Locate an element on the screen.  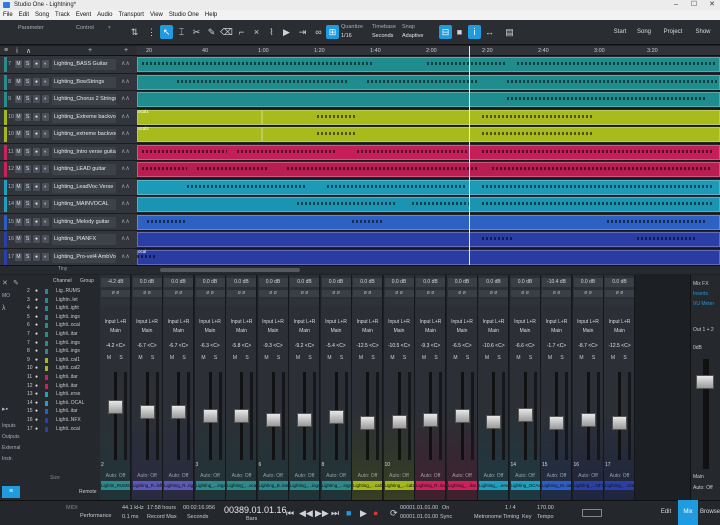
track-name: Lighting_MAINVOCAL is located at coordinates (84, 204).